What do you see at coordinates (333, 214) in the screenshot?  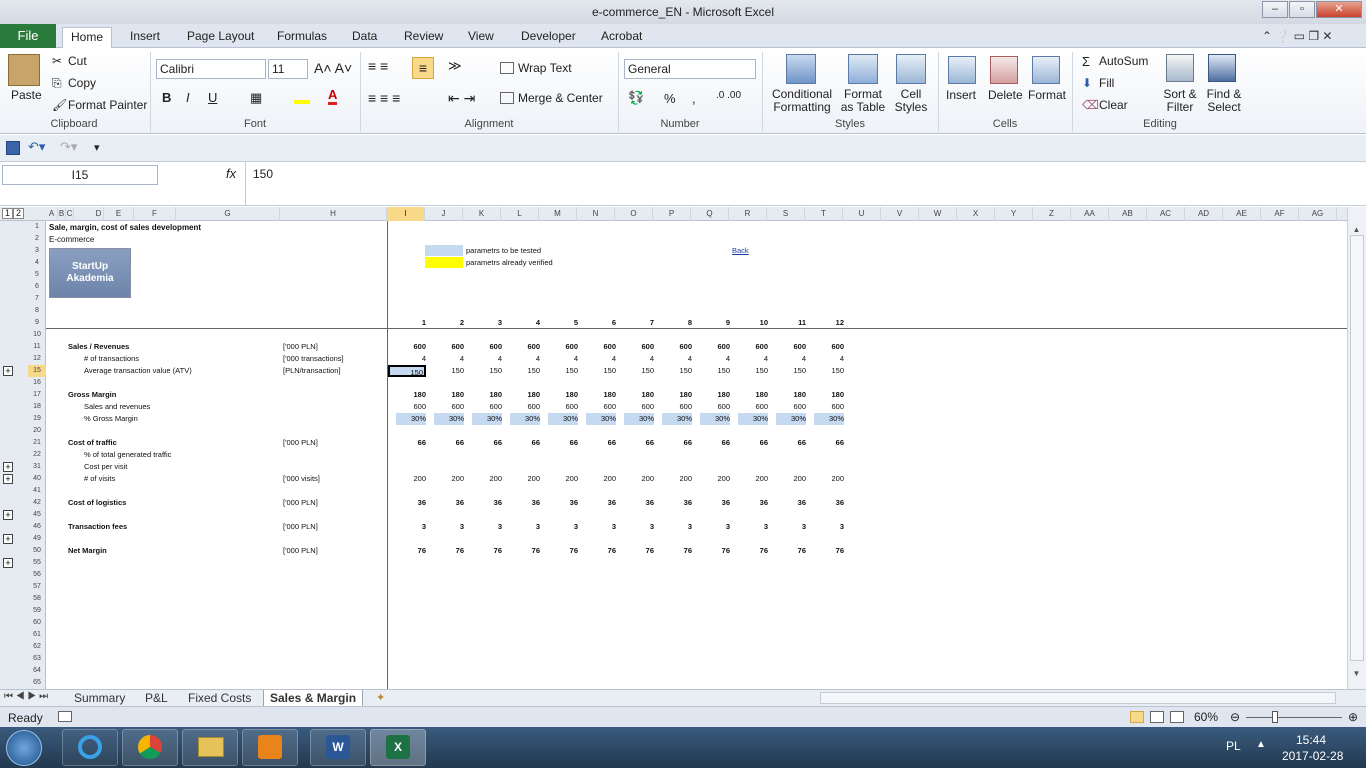 I see `column-header-h: H` at bounding box center [333, 214].